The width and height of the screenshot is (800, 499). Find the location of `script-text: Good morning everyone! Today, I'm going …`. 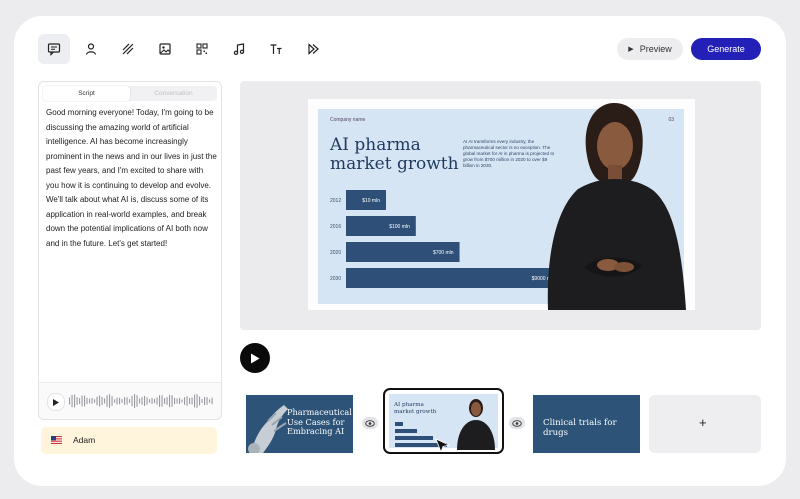

script-text: Good morning everyone! Today, I'm going … is located at coordinates (132, 178).